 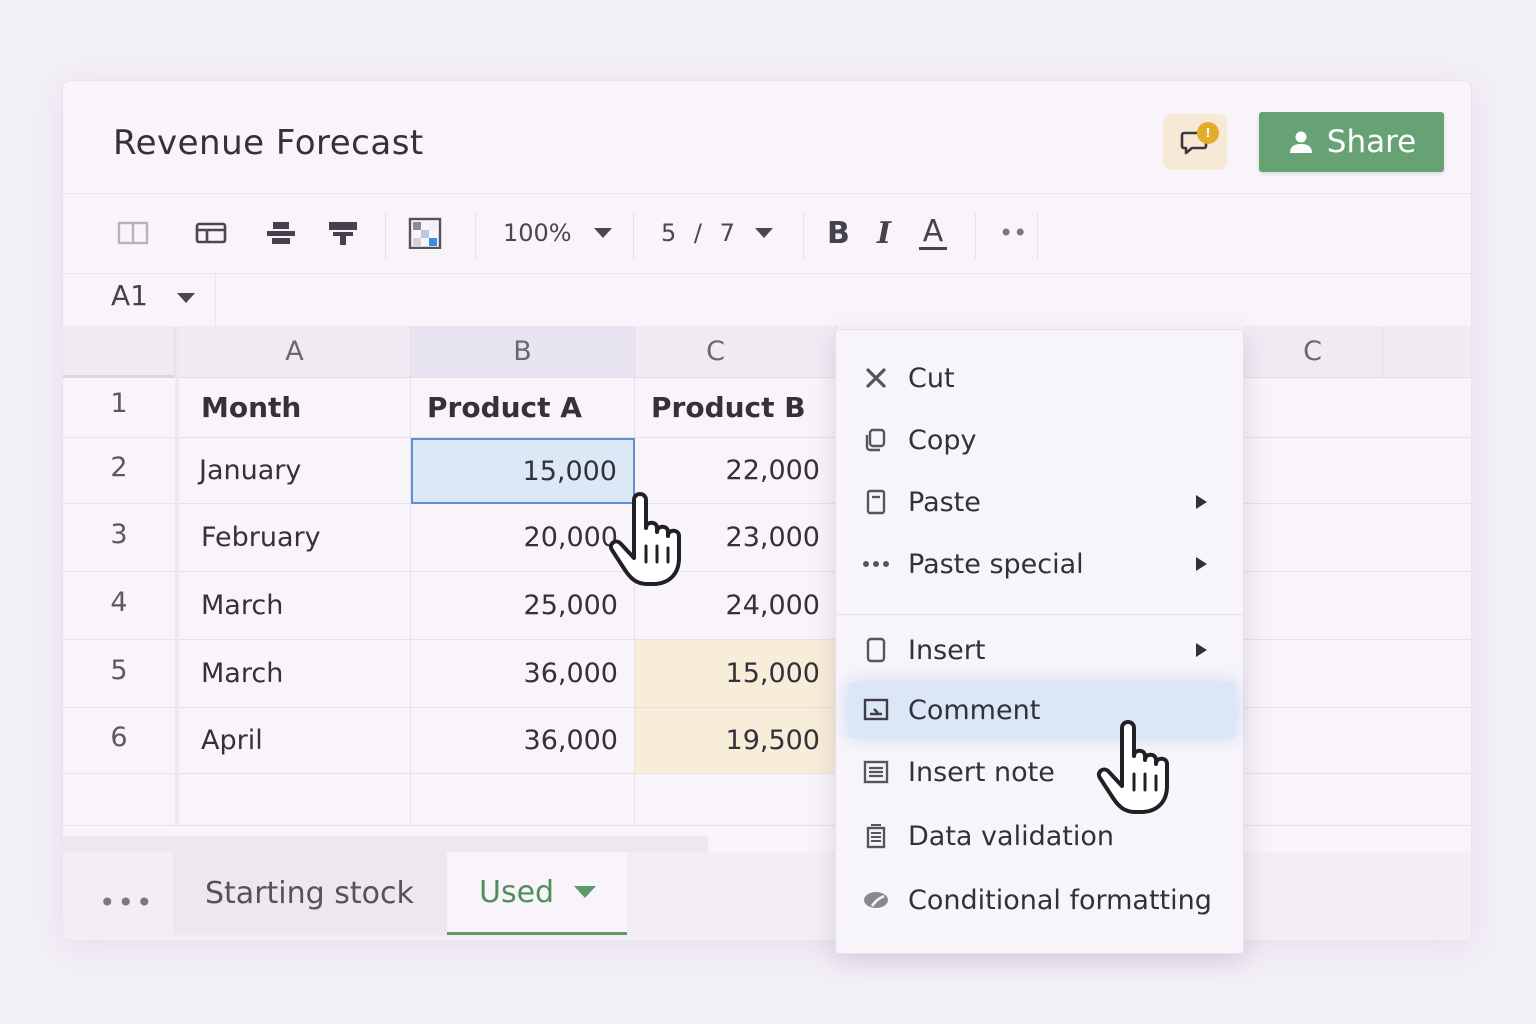 I want to click on column-header-next, so click(x=1427, y=352).